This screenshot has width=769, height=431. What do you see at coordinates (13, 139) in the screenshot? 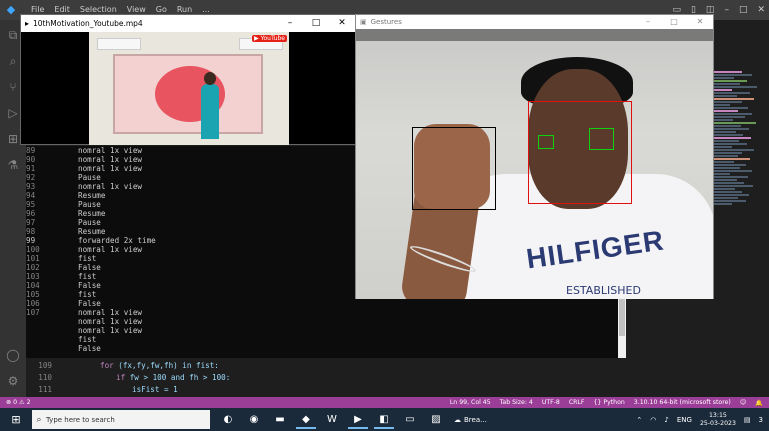
I see `extensions-icon: ⊞` at bounding box center [13, 139].